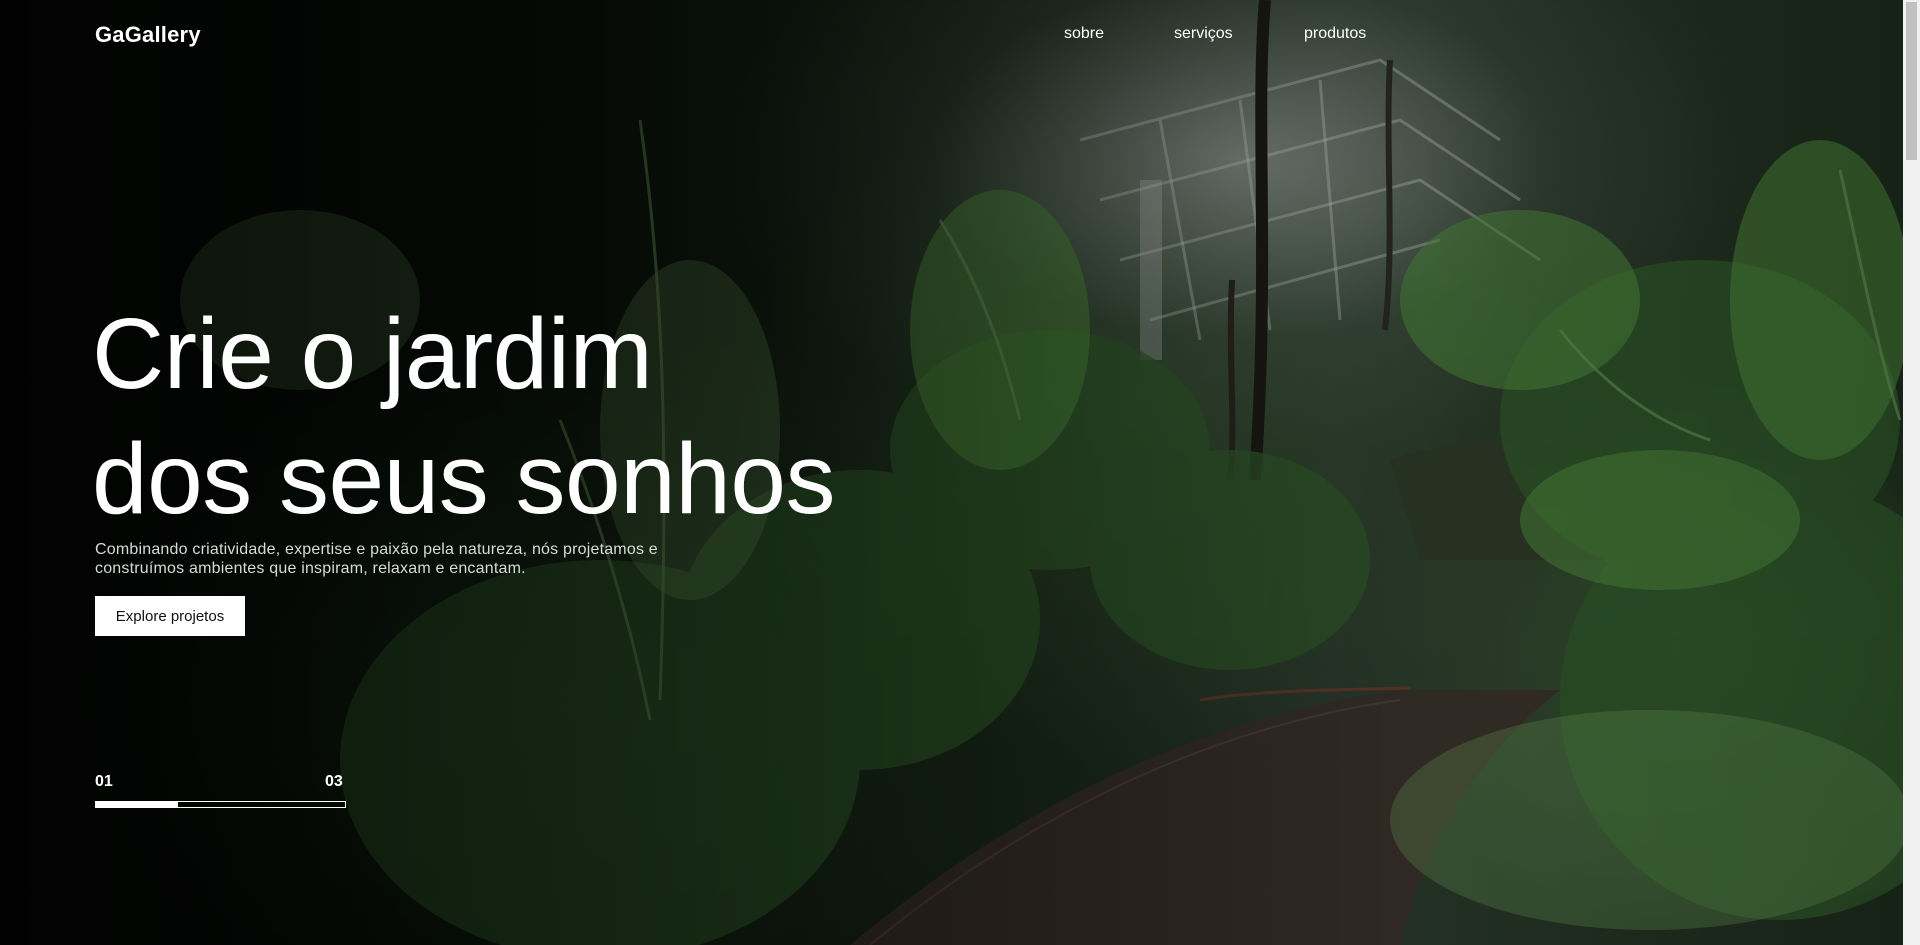  Describe the element at coordinates (137, 804) in the screenshot. I see `slide-progress-fill` at that location.